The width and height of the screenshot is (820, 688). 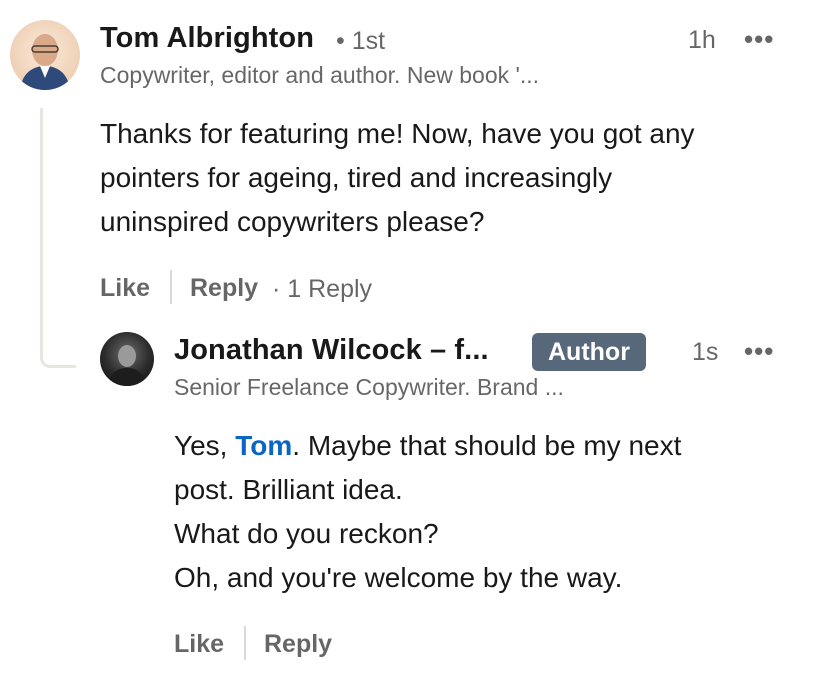 I want to click on reply-like-button: Like, so click(x=199, y=644).